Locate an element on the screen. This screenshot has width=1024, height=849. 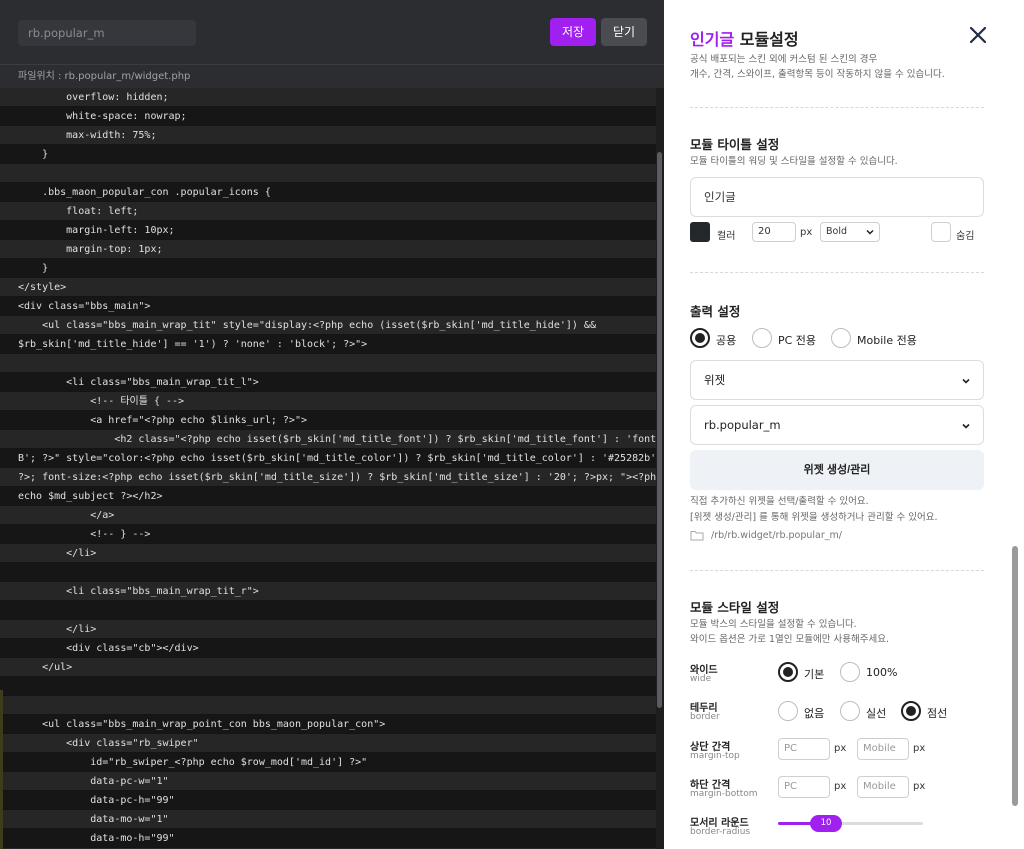
output-type-select: 위젯 is located at coordinates (837, 380).